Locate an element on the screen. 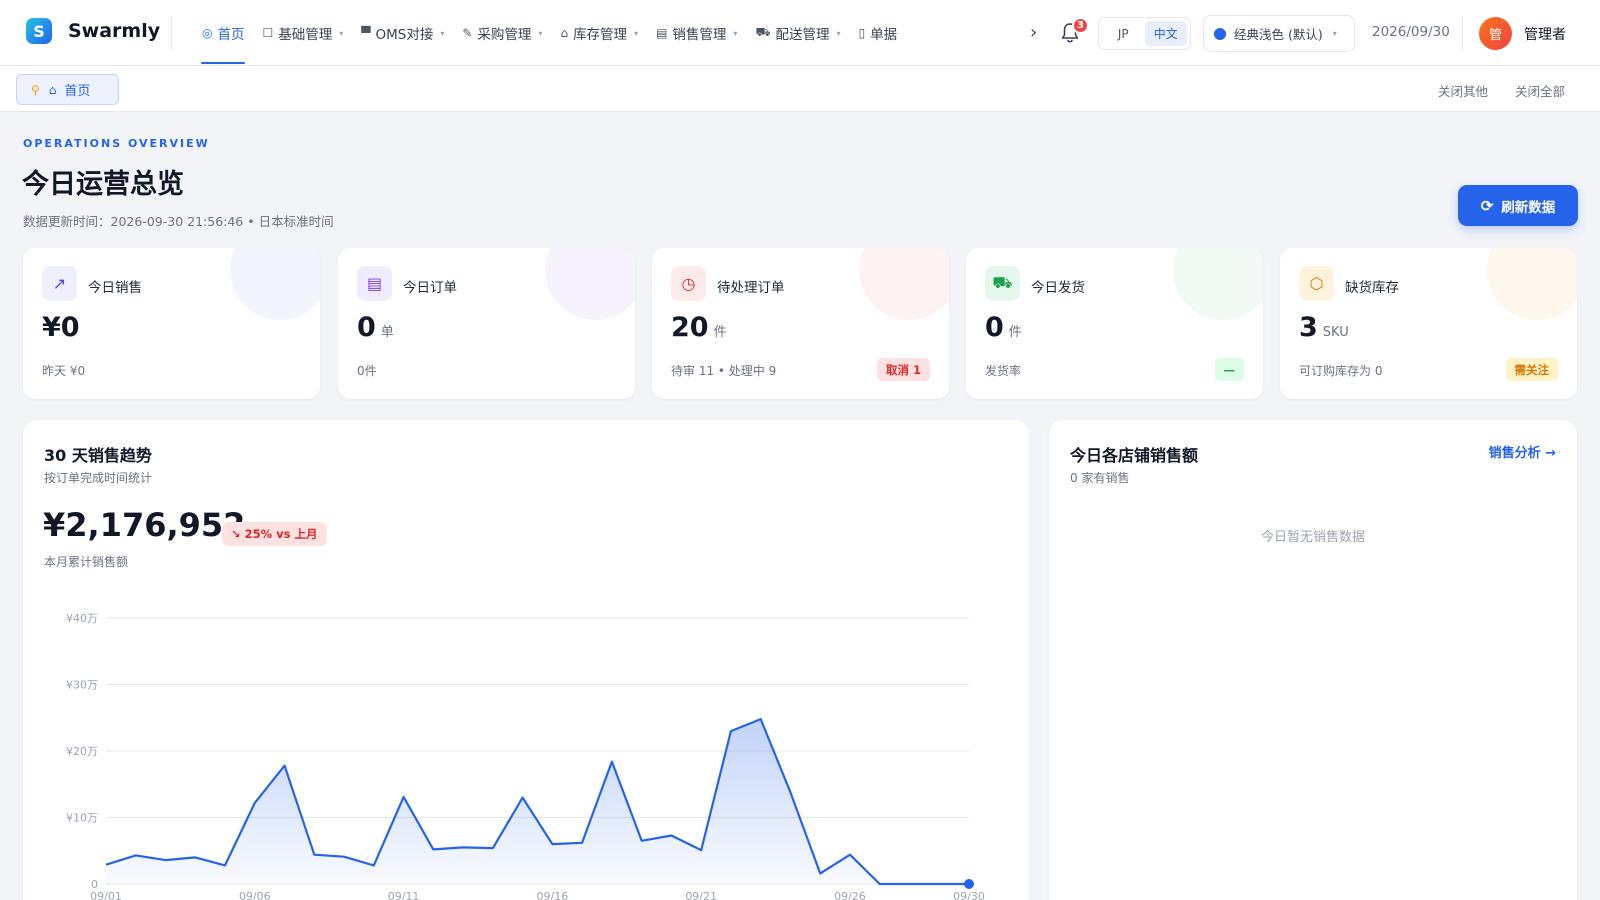 The width and height of the screenshot is (1600, 900). nav-item-3: ✎ 采购管理 ▾ is located at coordinates (502, 33).